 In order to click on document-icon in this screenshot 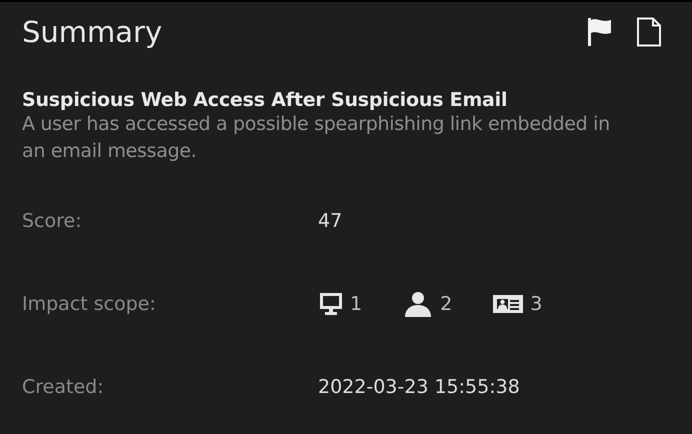, I will do `click(649, 32)`.